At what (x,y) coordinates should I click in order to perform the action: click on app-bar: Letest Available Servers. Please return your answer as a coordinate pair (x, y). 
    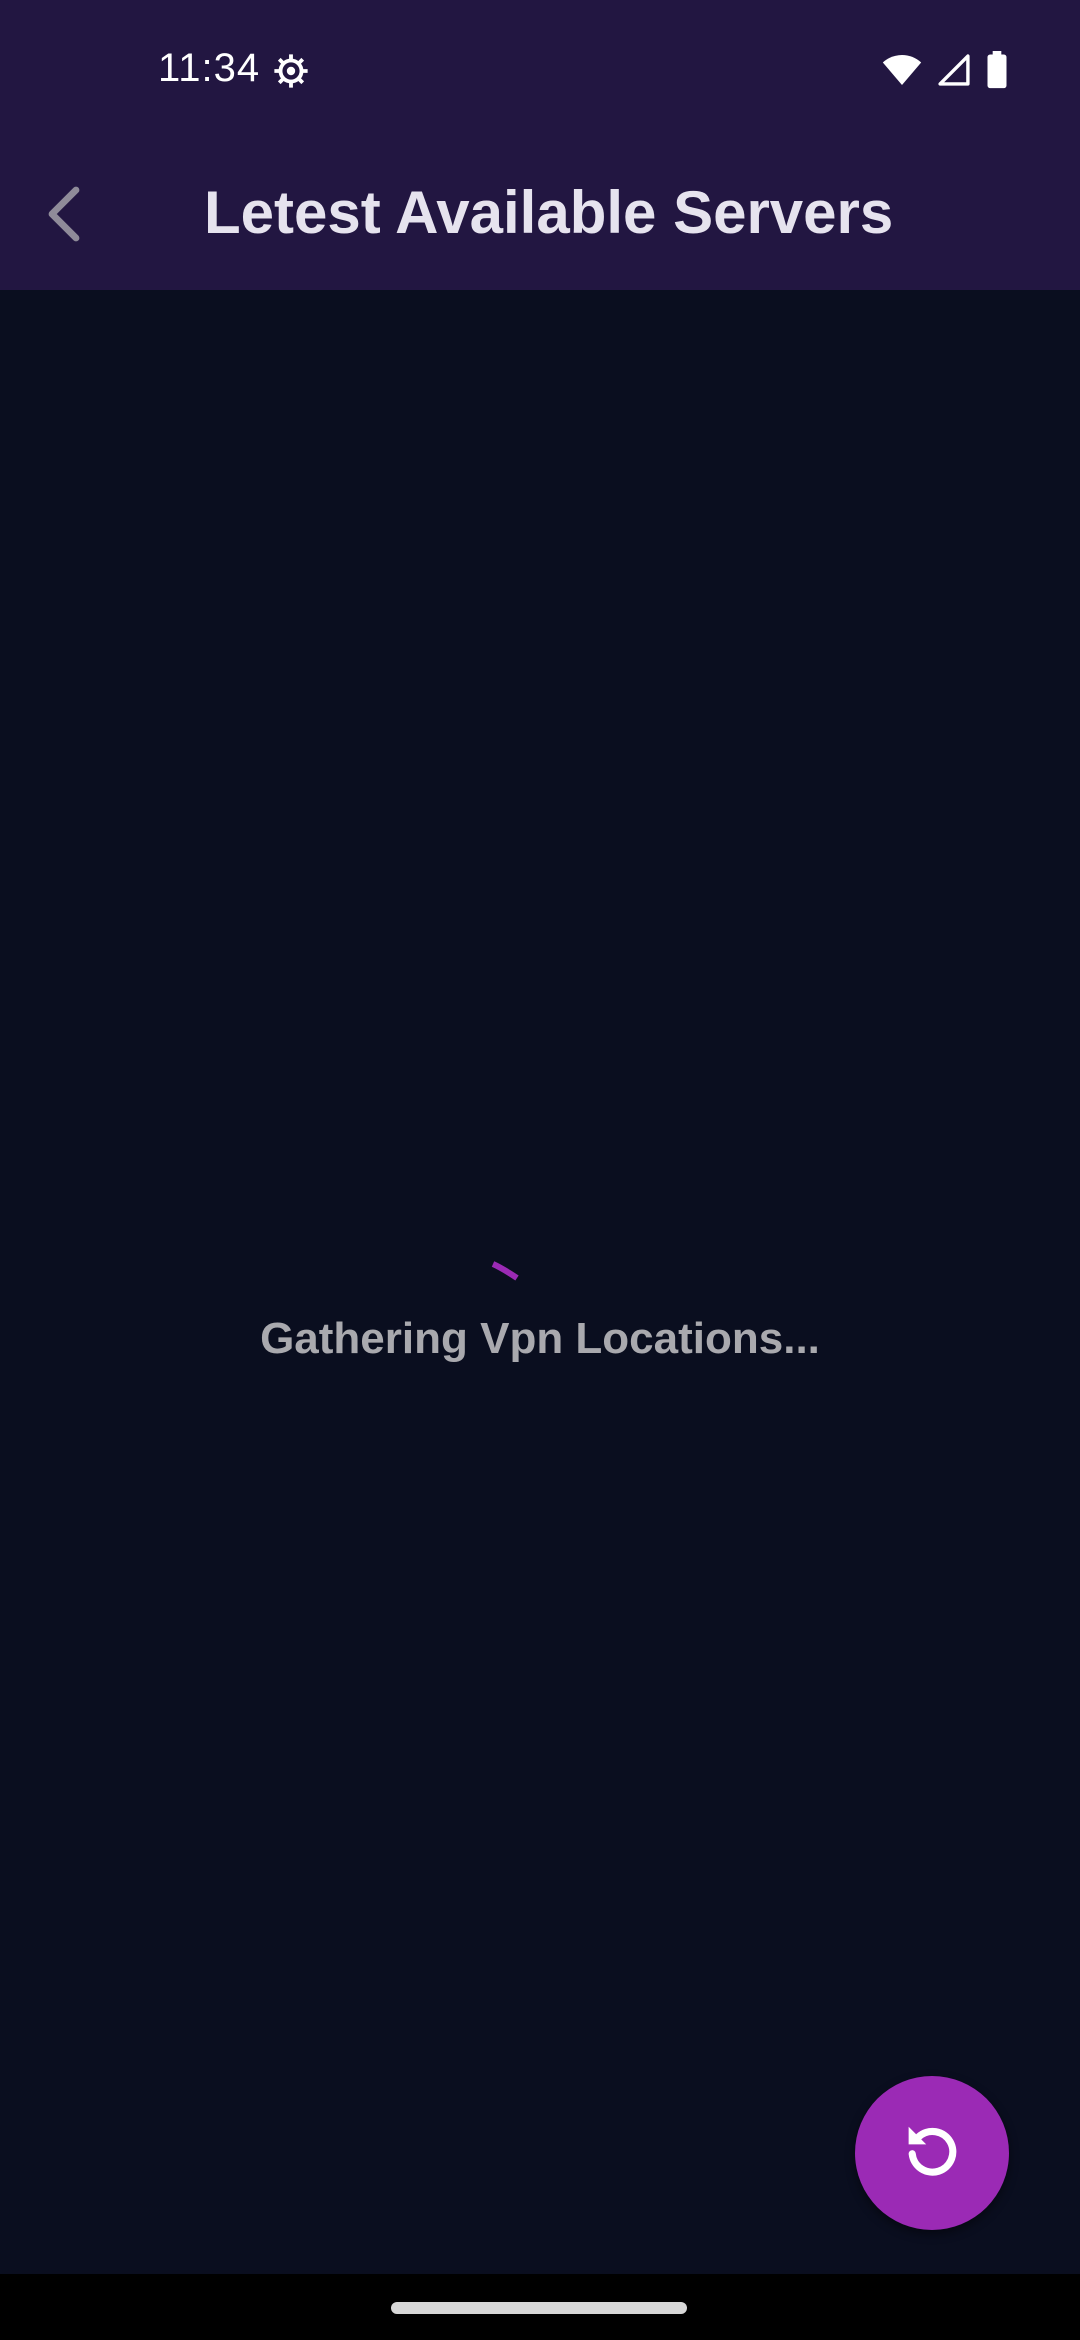
    Looking at the image, I should click on (540, 216).